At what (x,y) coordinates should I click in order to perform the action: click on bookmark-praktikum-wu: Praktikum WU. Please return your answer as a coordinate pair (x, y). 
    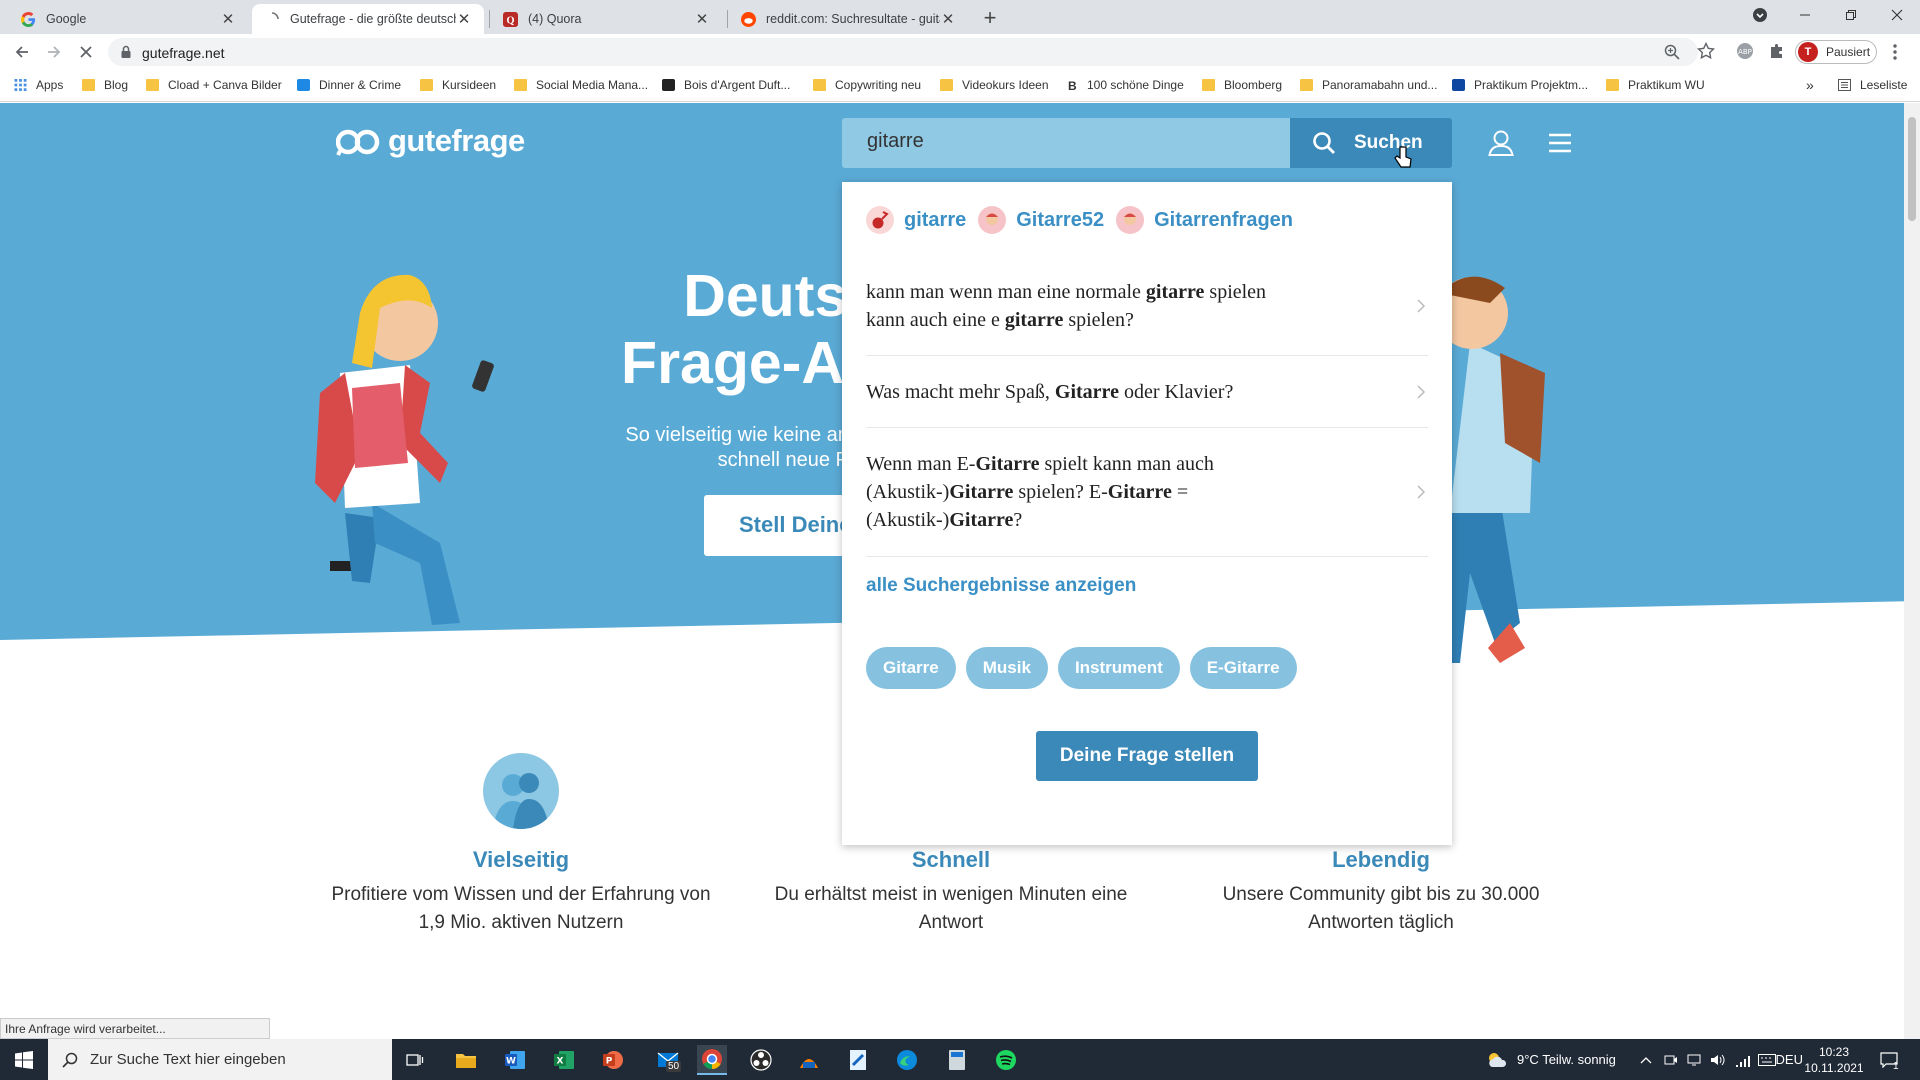
    Looking at the image, I should click on (1655, 85).